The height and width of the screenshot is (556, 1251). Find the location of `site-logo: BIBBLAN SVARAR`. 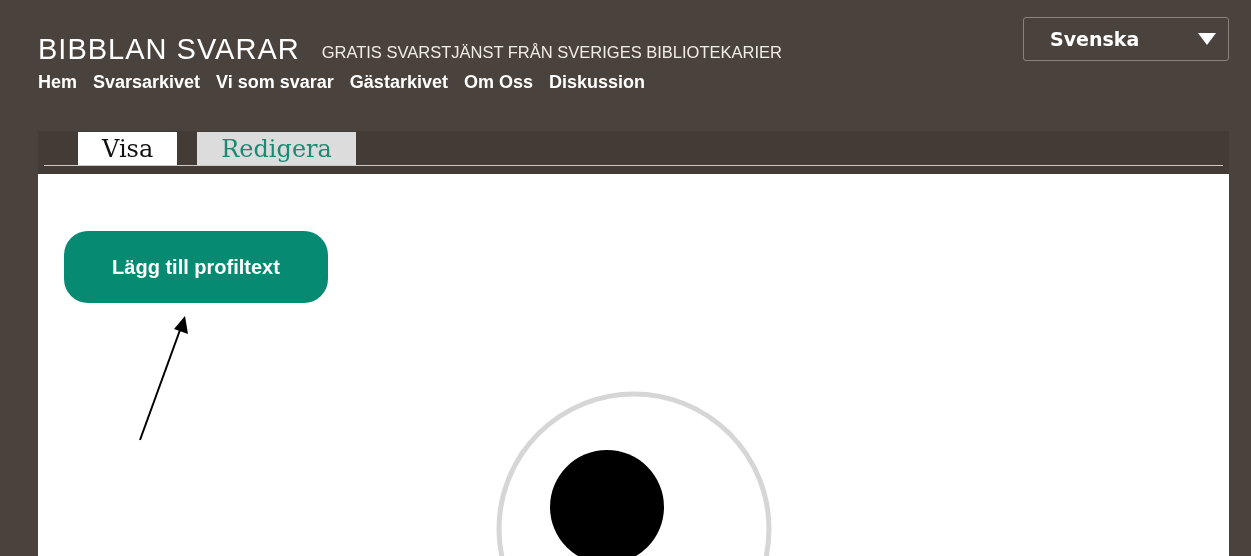

site-logo: BIBBLAN SVARAR is located at coordinates (169, 49).